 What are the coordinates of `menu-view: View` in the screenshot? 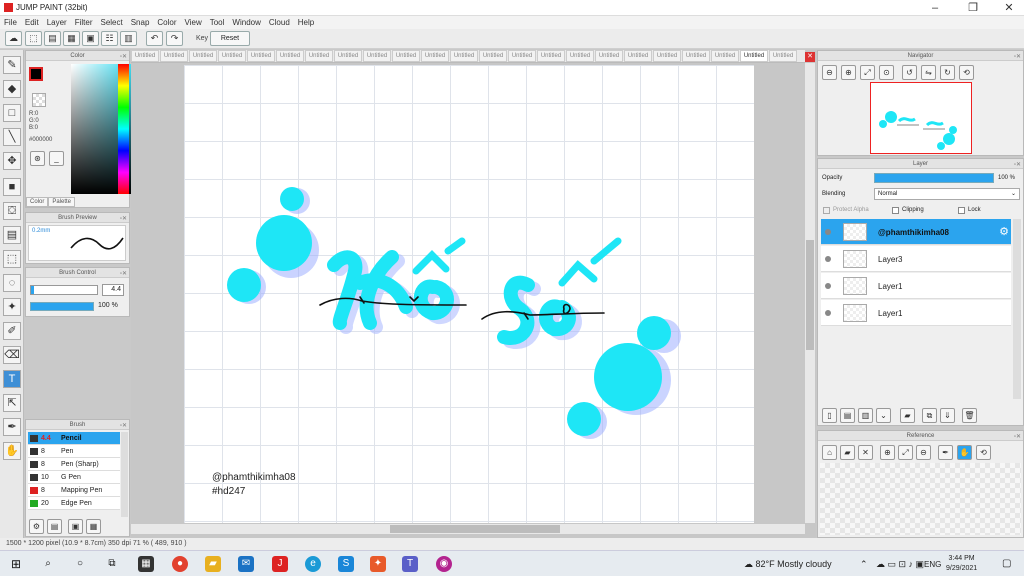 It's located at (193, 21).